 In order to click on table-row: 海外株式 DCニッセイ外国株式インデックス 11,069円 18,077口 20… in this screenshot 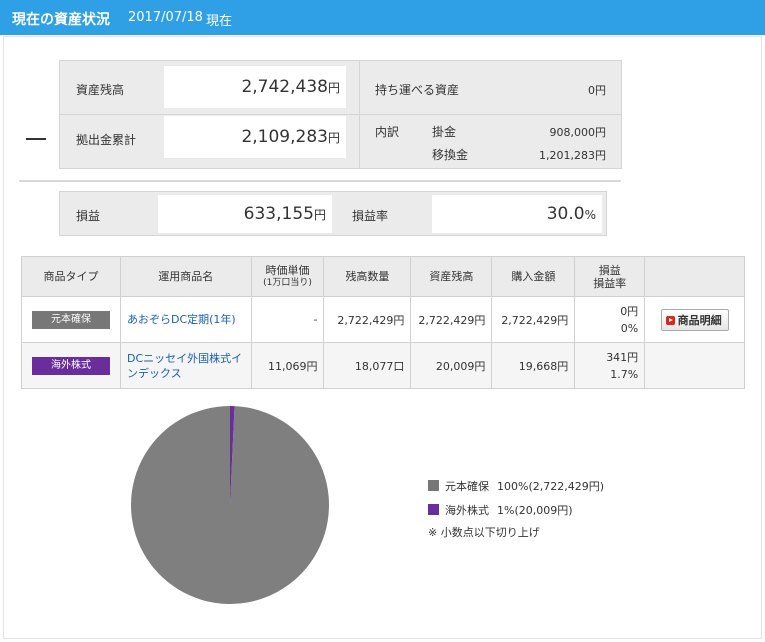, I will do `click(383, 365)`.